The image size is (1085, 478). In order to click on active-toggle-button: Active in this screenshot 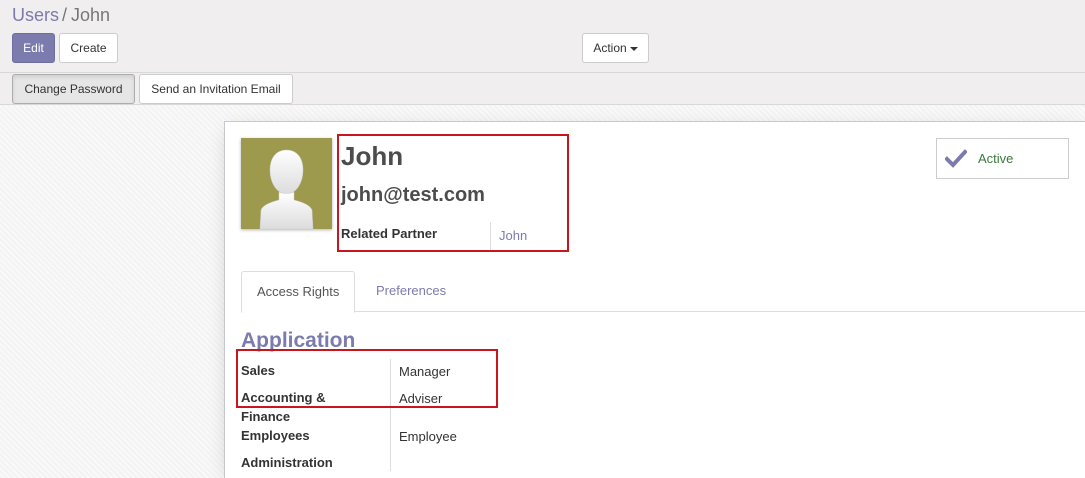, I will do `click(1002, 158)`.